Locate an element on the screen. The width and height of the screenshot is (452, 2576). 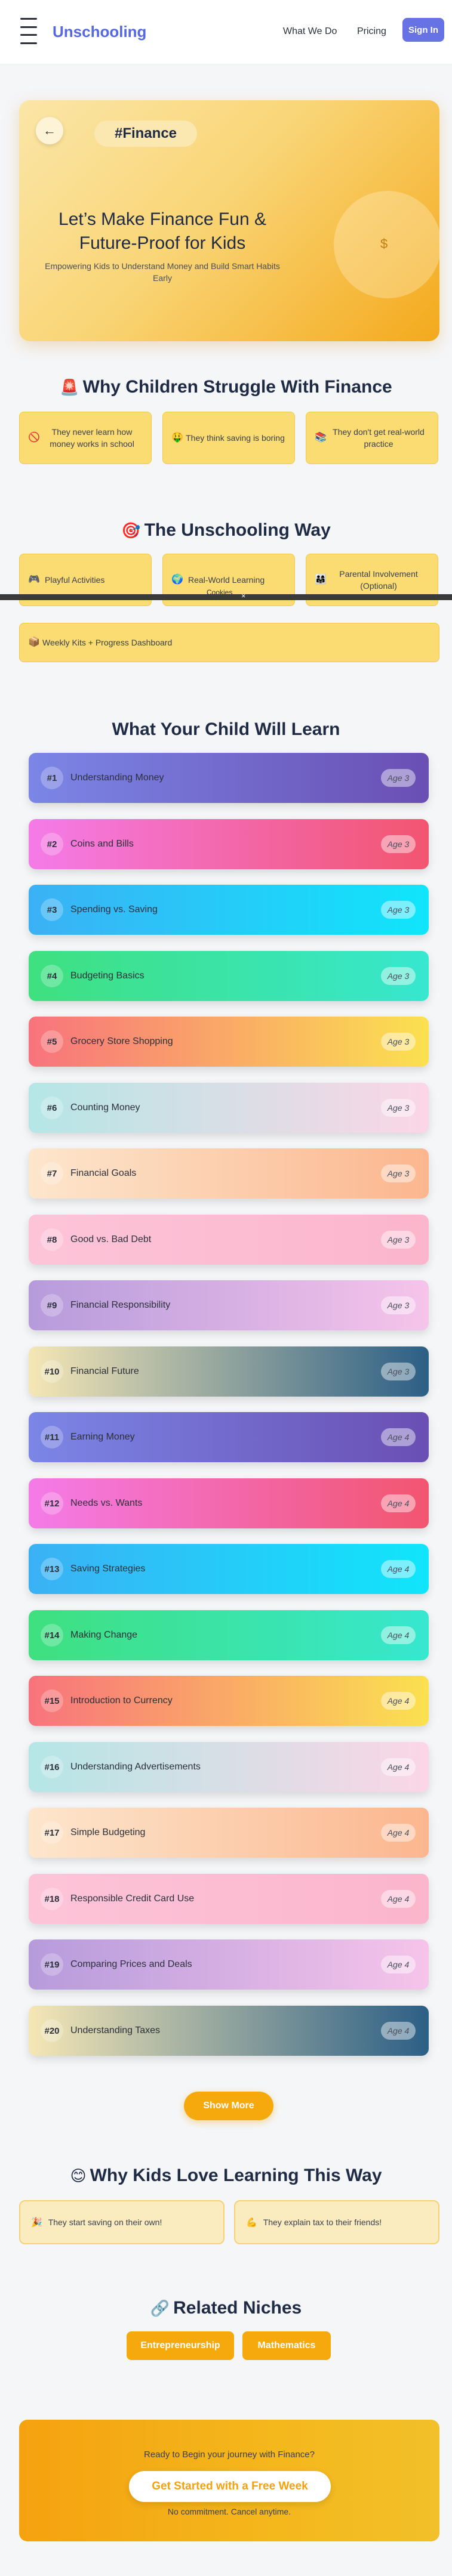
niches-title: 🔗 Related Niches is located at coordinates (226, 2308).